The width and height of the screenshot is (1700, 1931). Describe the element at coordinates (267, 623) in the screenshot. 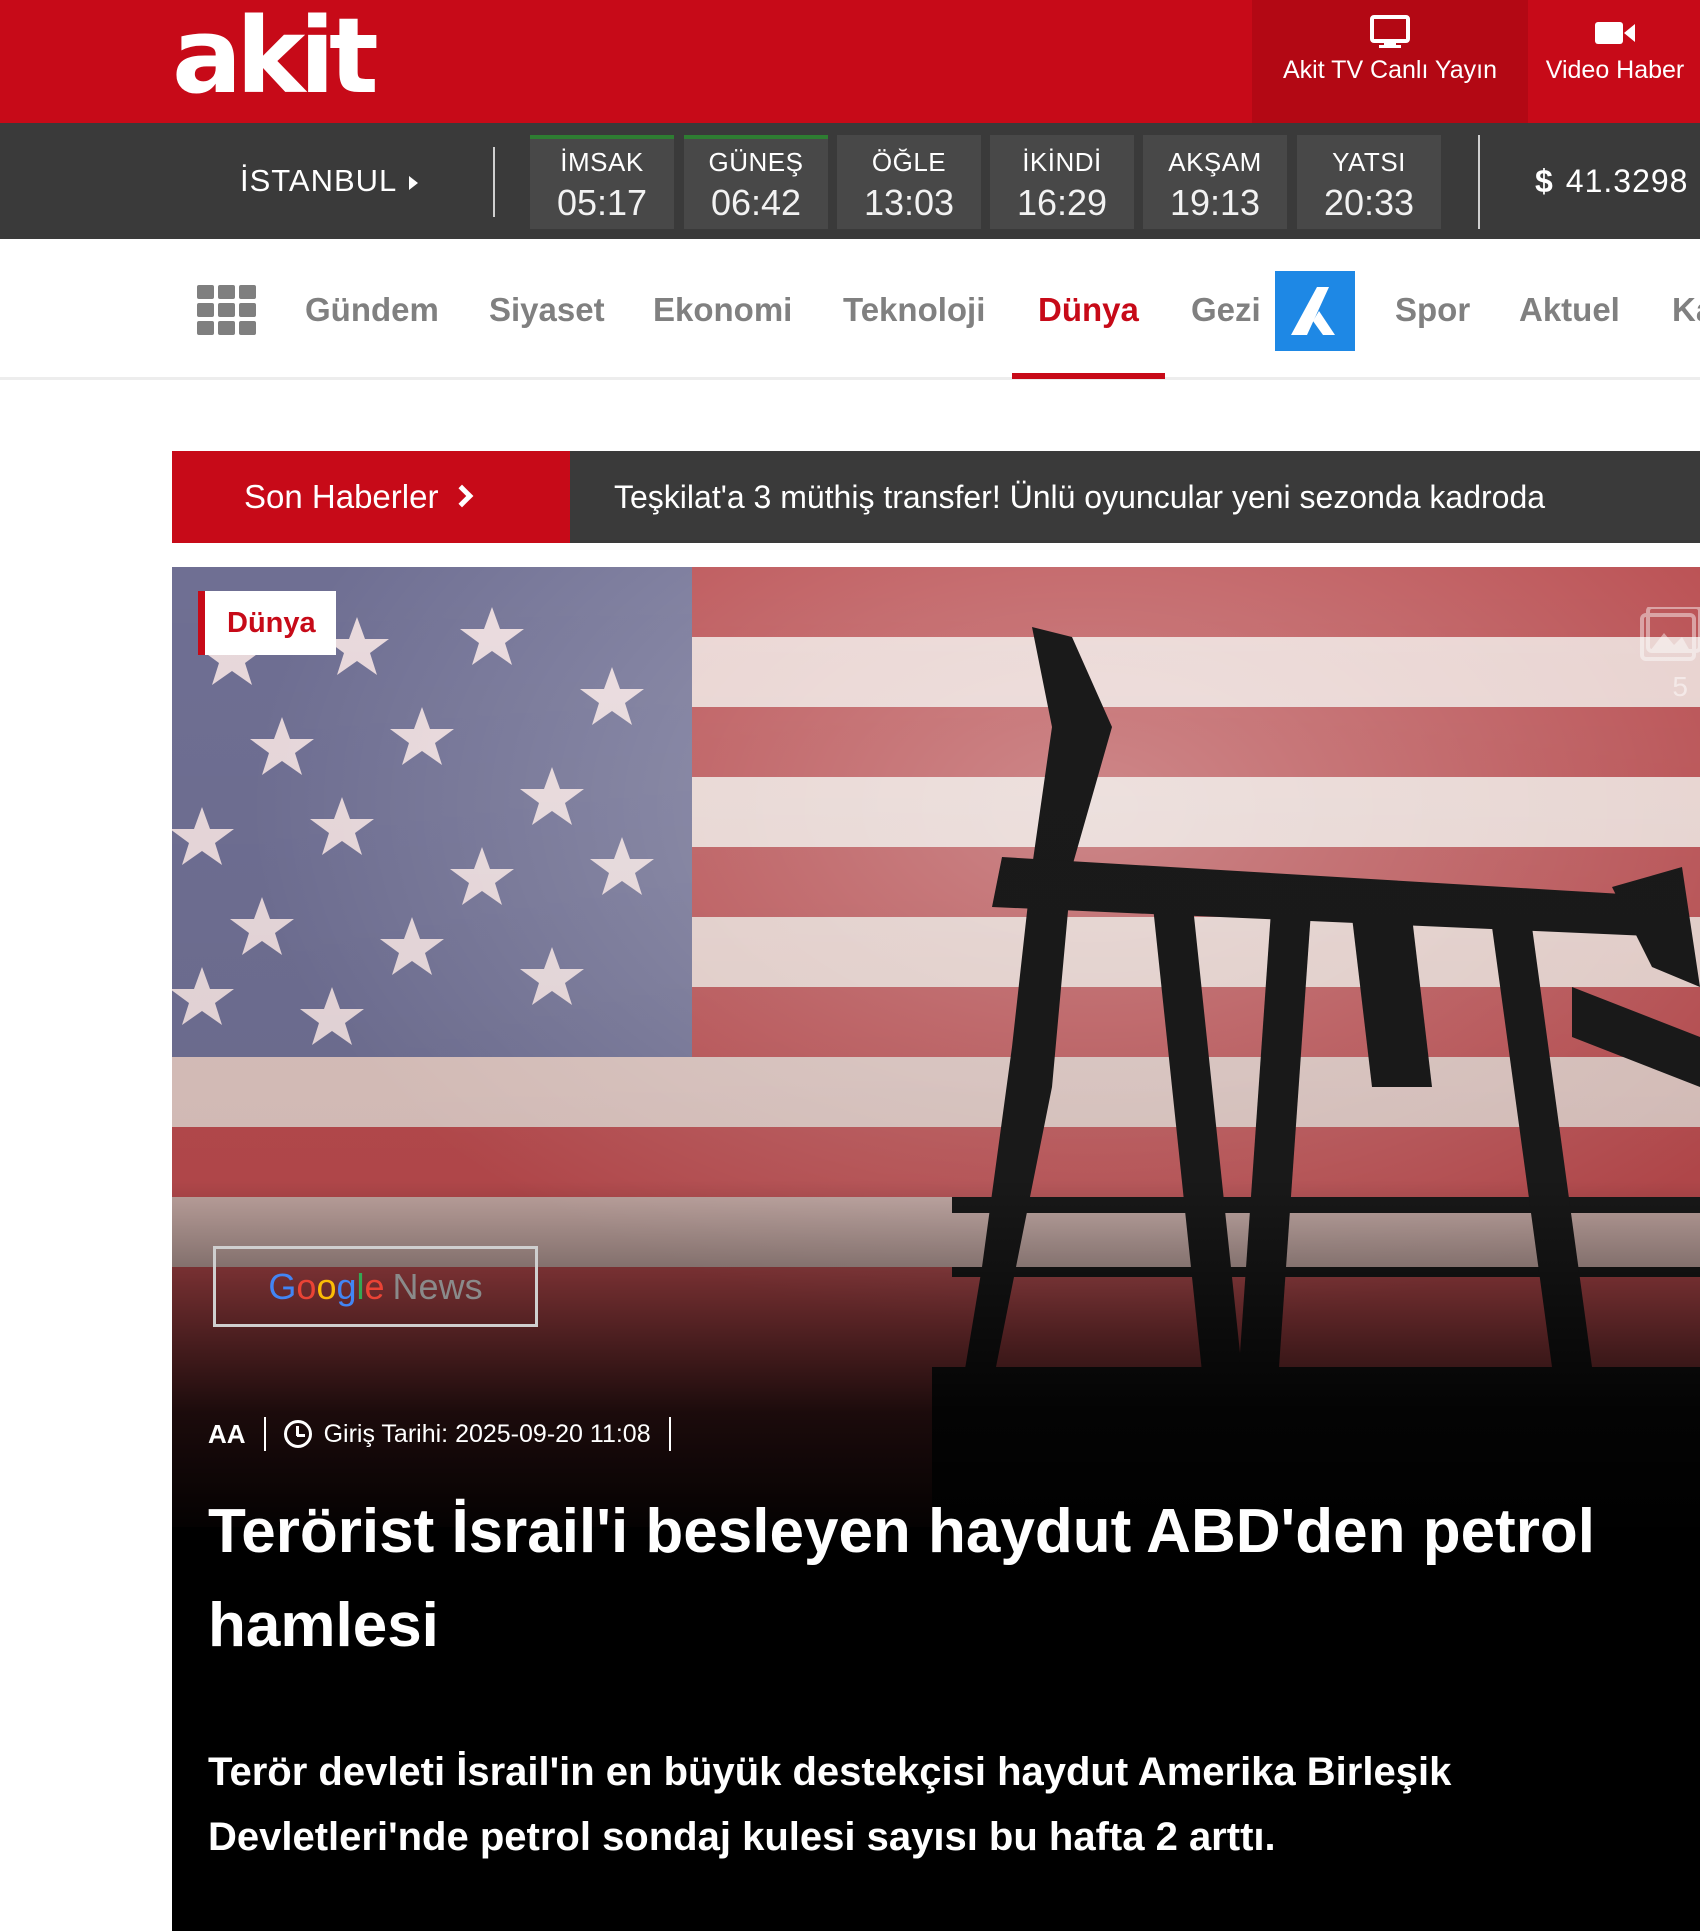

I see `category-badge: Dünya` at that location.